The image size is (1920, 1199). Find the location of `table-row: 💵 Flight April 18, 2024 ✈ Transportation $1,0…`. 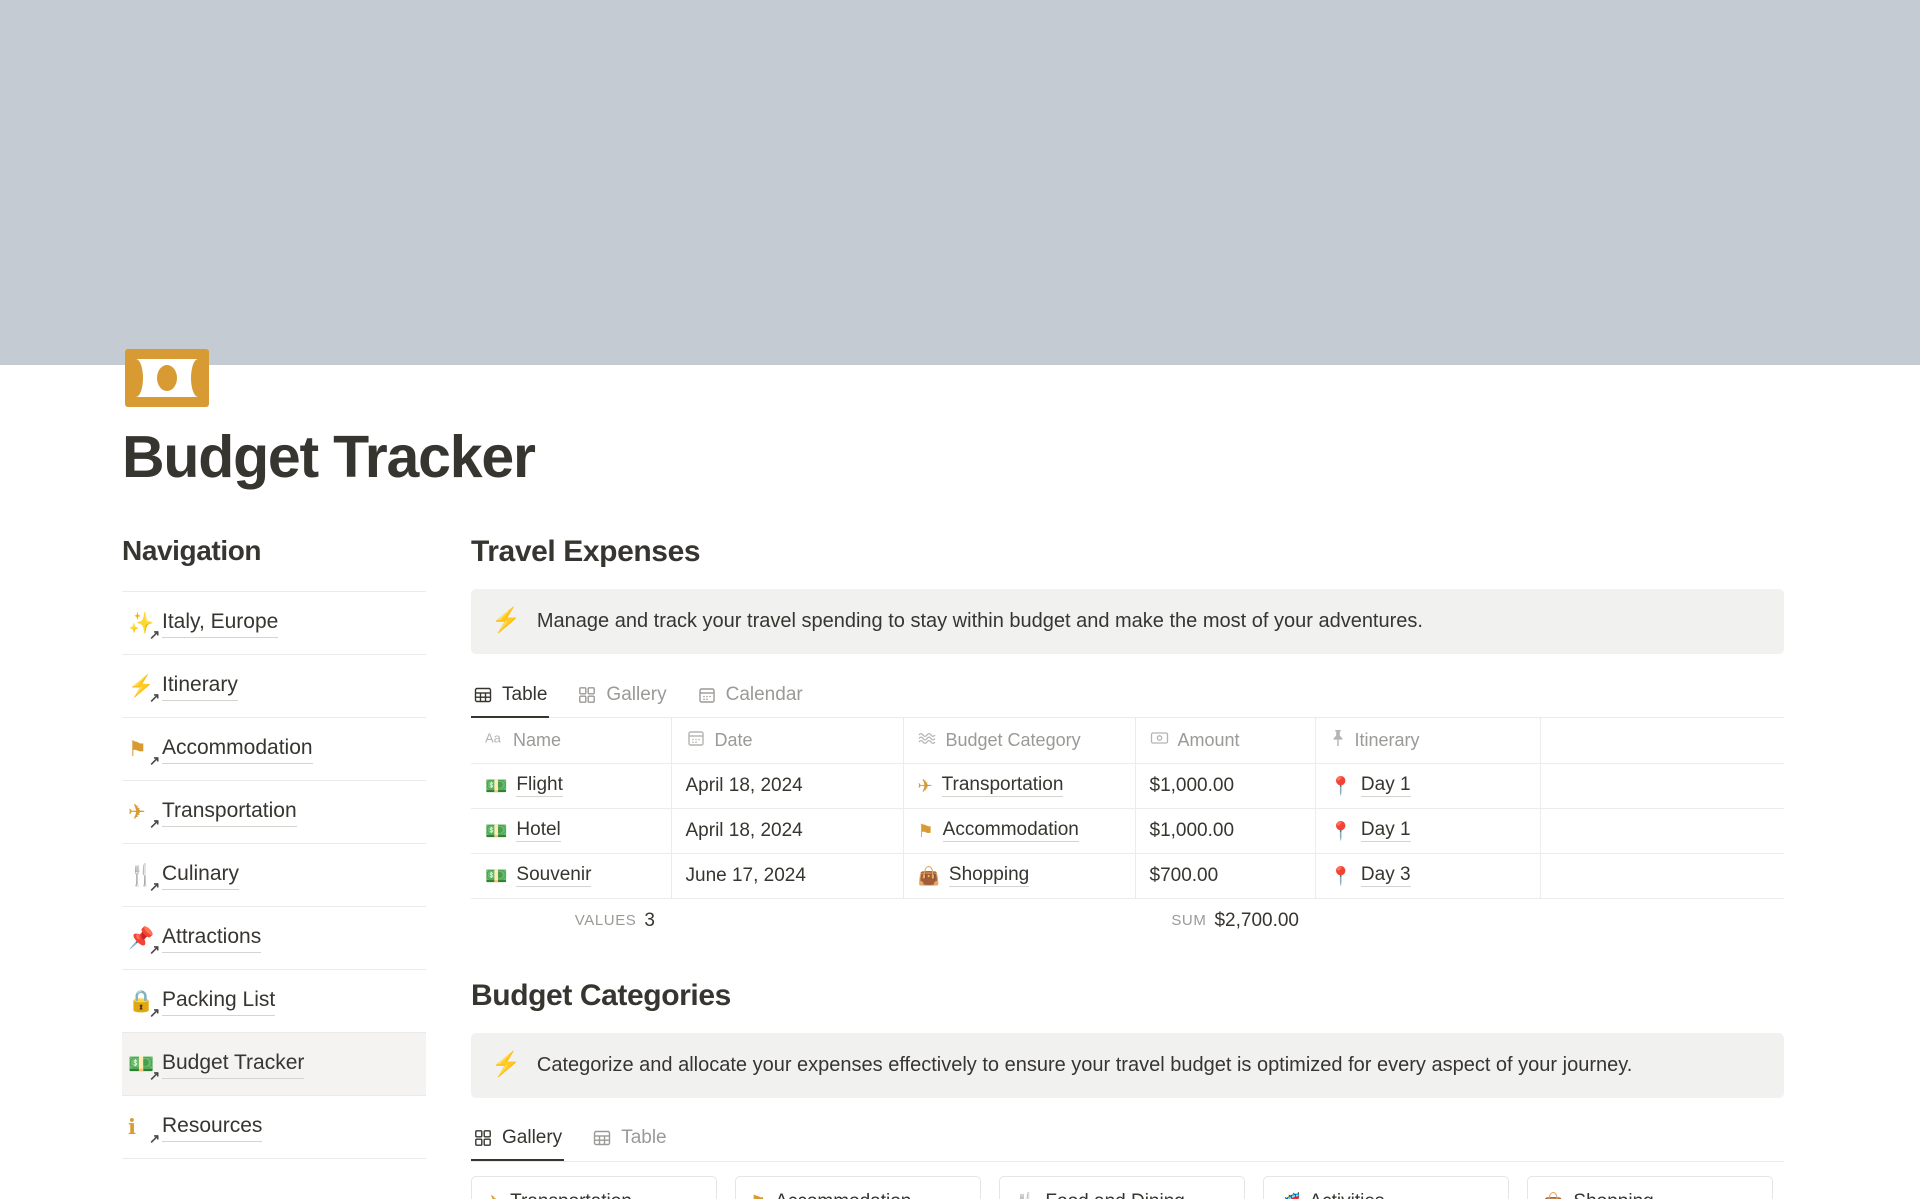

table-row: 💵 Flight April 18, 2024 ✈ Transportation $1,0… is located at coordinates (1127, 786).